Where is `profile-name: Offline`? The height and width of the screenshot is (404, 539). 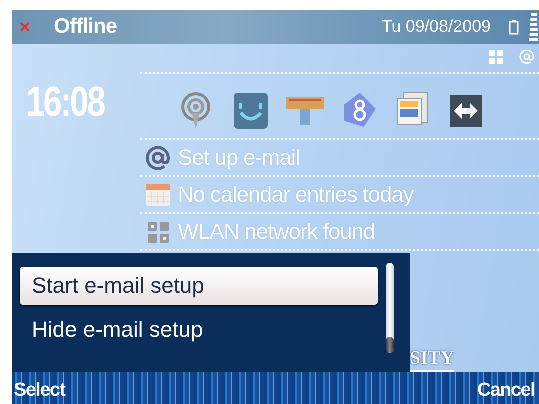
profile-name: Offline is located at coordinates (85, 27).